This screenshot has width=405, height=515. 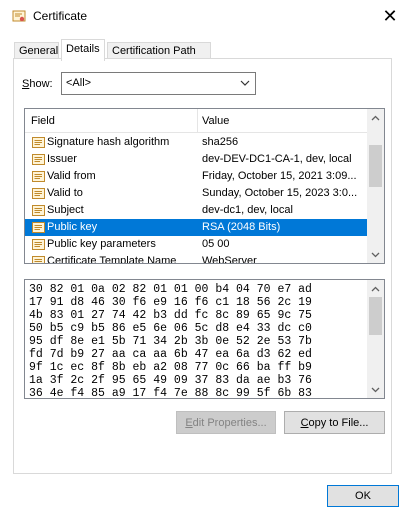 I want to click on list-header: Field Value, so click(x=196, y=121).